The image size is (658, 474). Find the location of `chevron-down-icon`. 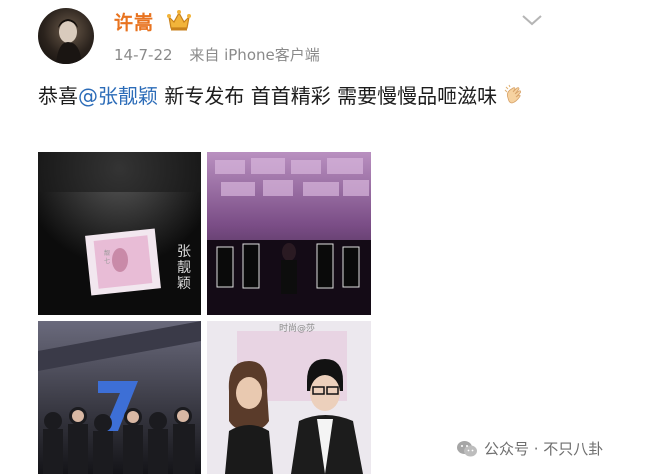

chevron-down-icon is located at coordinates (532, 20).